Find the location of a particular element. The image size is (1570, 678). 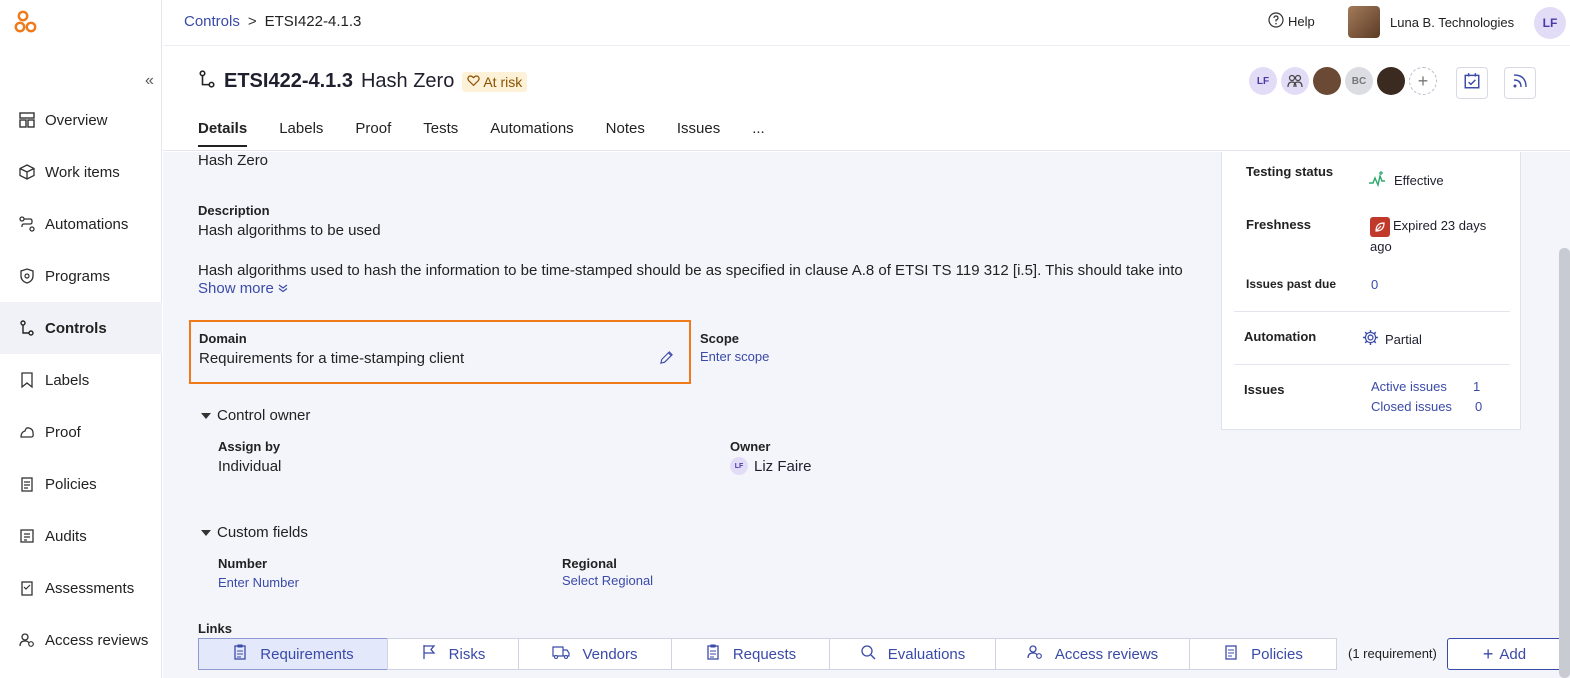

owner-value: LF Liz Faire is located at coordinates (771, 466).